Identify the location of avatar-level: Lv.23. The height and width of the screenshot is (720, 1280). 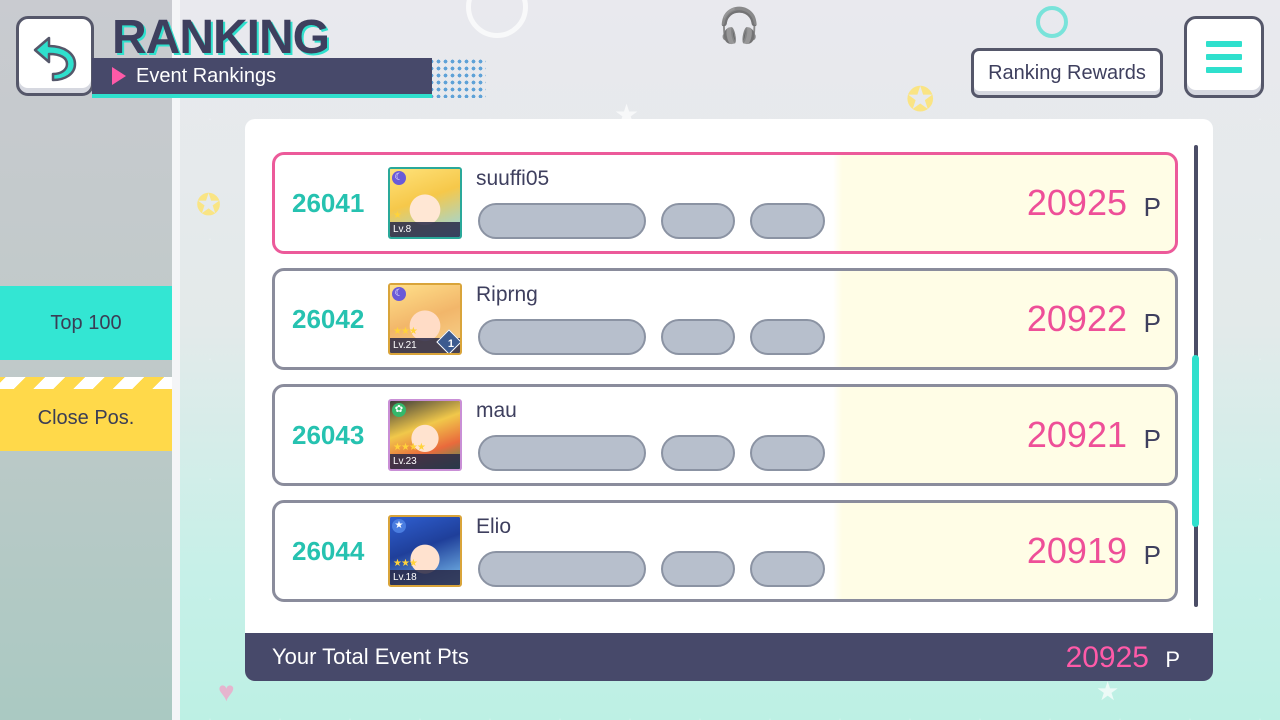
(425, 461).